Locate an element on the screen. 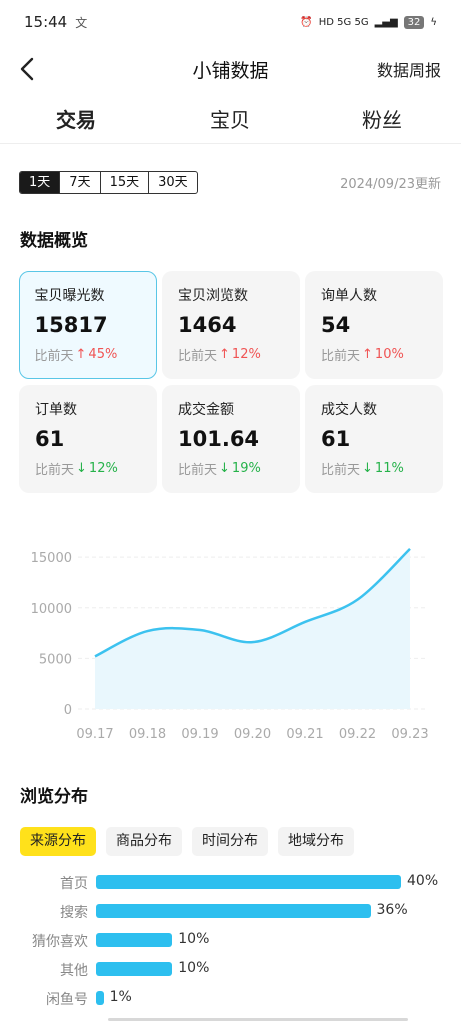  distribution-row-label: 其他 is located at coordinates (74, 971).